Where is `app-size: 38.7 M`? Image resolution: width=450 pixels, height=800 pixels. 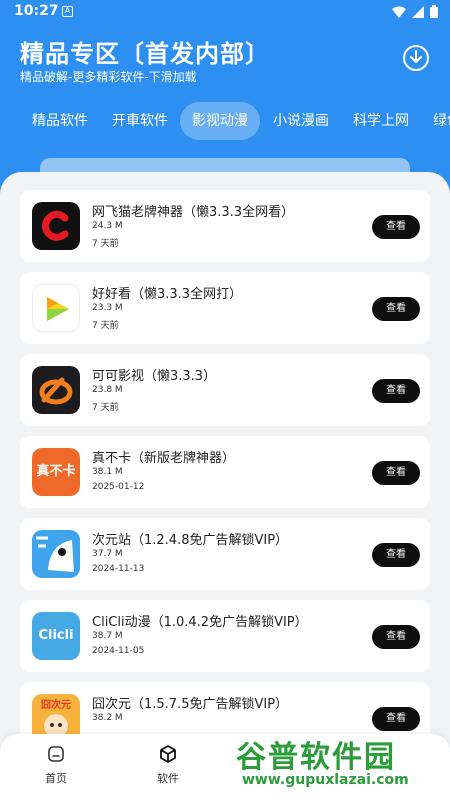
app-size: 38.7 M is located at coordinates (107, 636).